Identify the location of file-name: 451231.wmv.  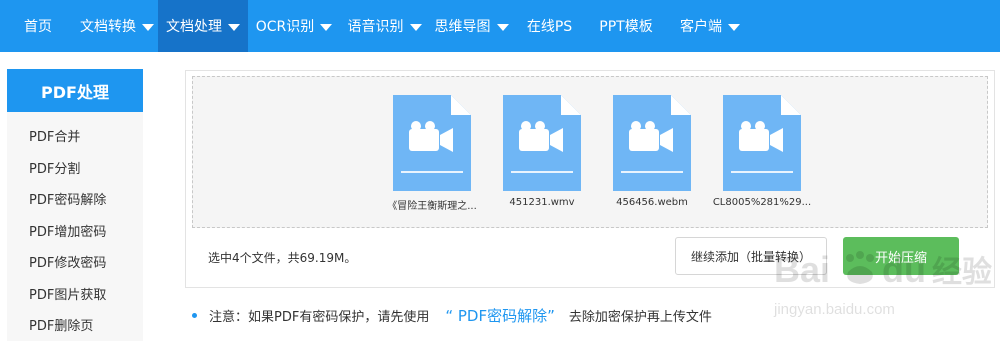
(542, 202).